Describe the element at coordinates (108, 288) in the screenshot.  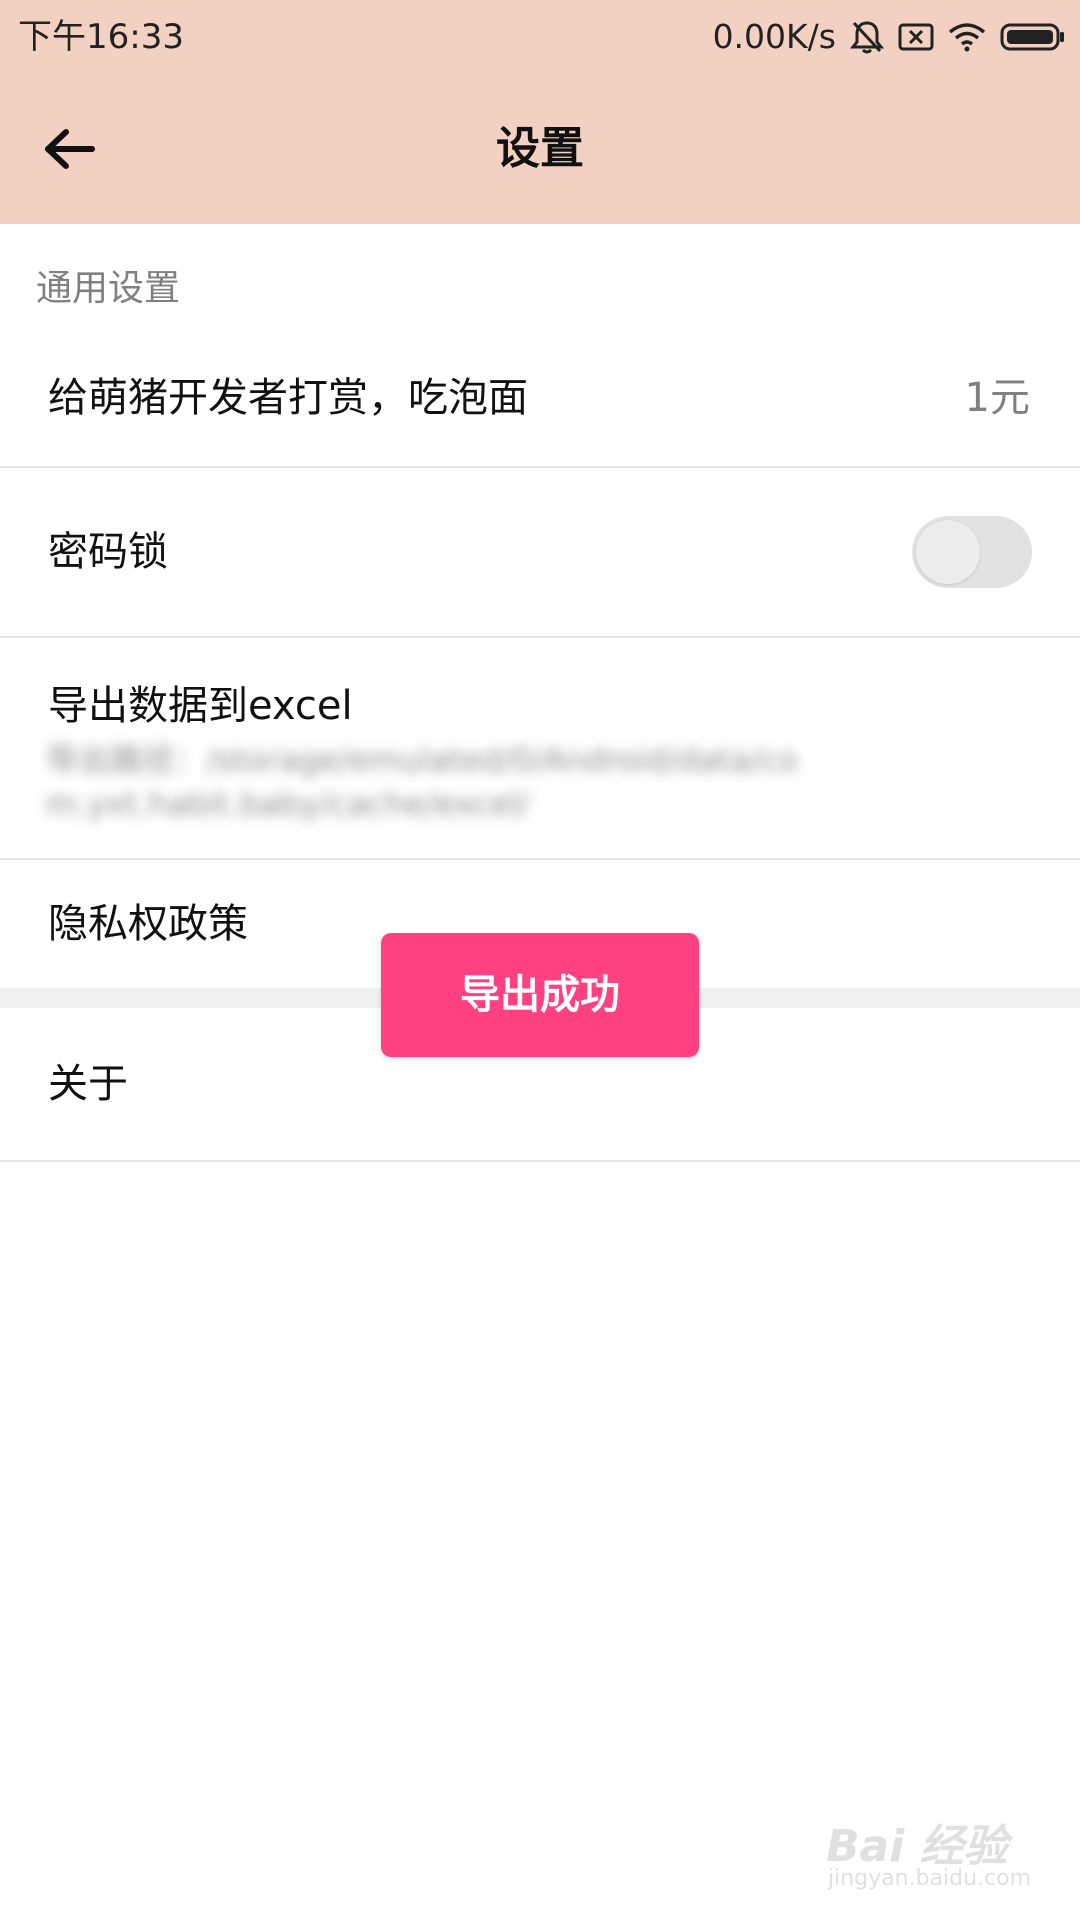
I see `section-header-general: 通用设置` at that location.